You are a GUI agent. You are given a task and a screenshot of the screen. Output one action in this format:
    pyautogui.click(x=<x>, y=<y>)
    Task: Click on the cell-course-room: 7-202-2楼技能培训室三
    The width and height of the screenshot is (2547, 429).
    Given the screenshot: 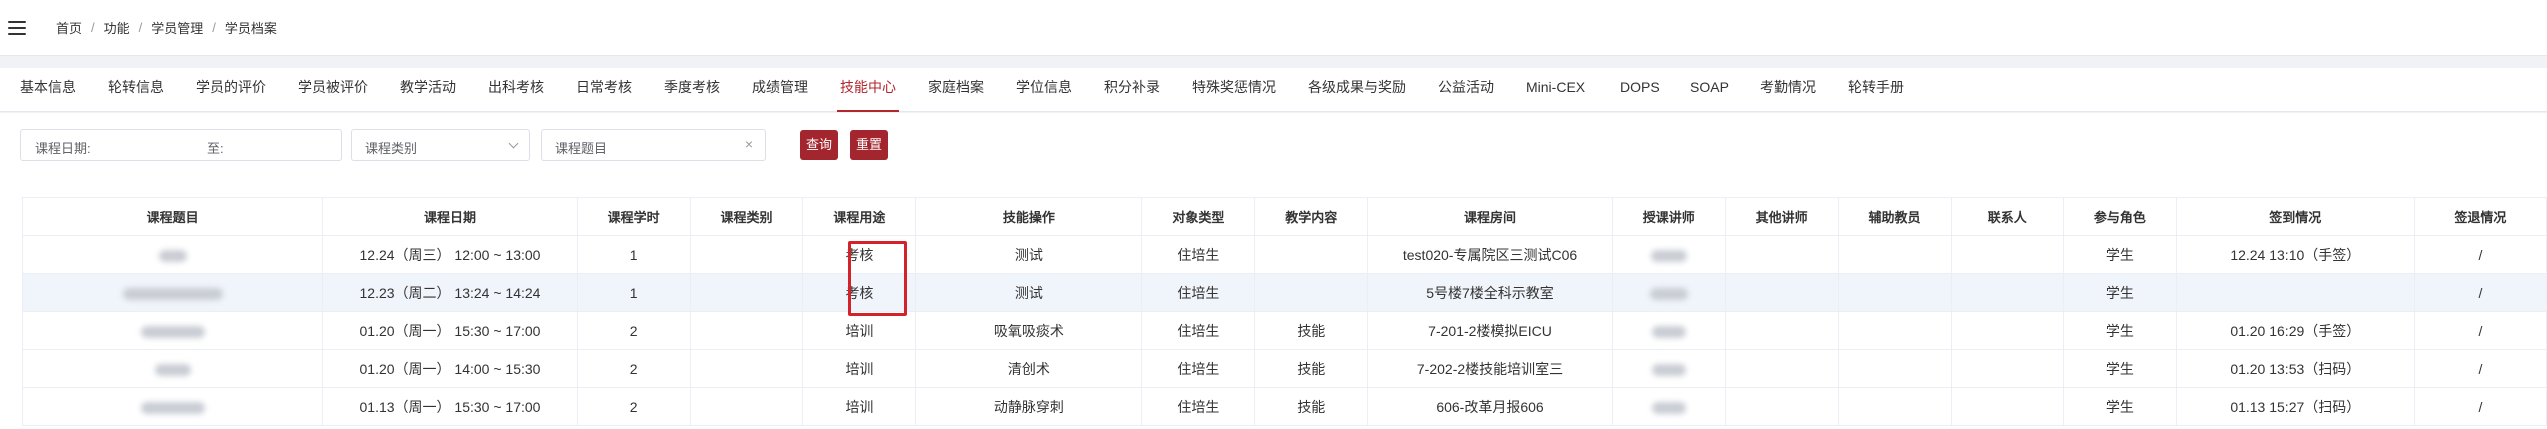 What is the action you would take?
    pyautogui.click(x=1490, y=368)
    